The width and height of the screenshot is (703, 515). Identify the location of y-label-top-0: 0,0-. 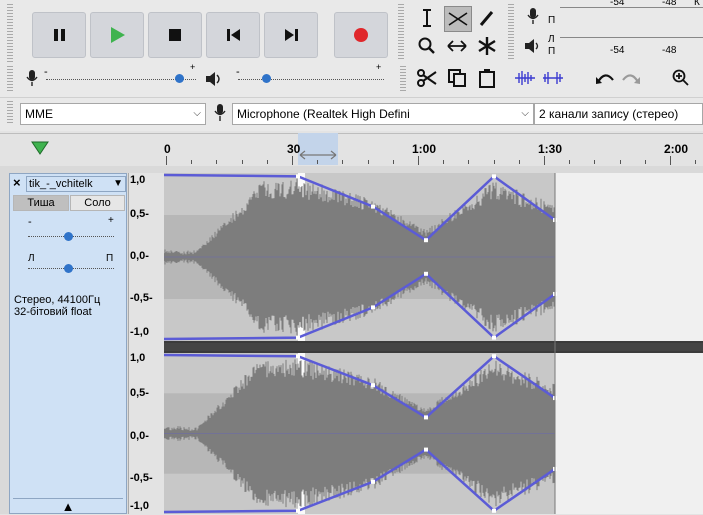
(147, 256).